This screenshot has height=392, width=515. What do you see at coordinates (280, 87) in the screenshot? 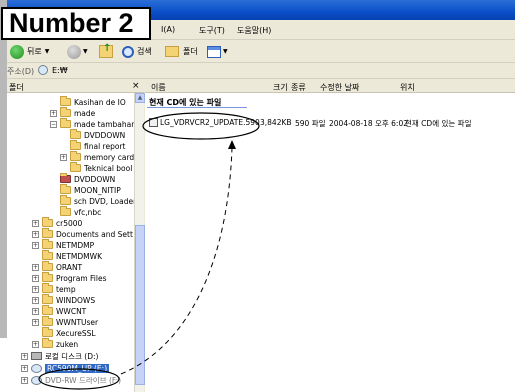
I see `column-size: 크기` at bounding box center [280, 87].